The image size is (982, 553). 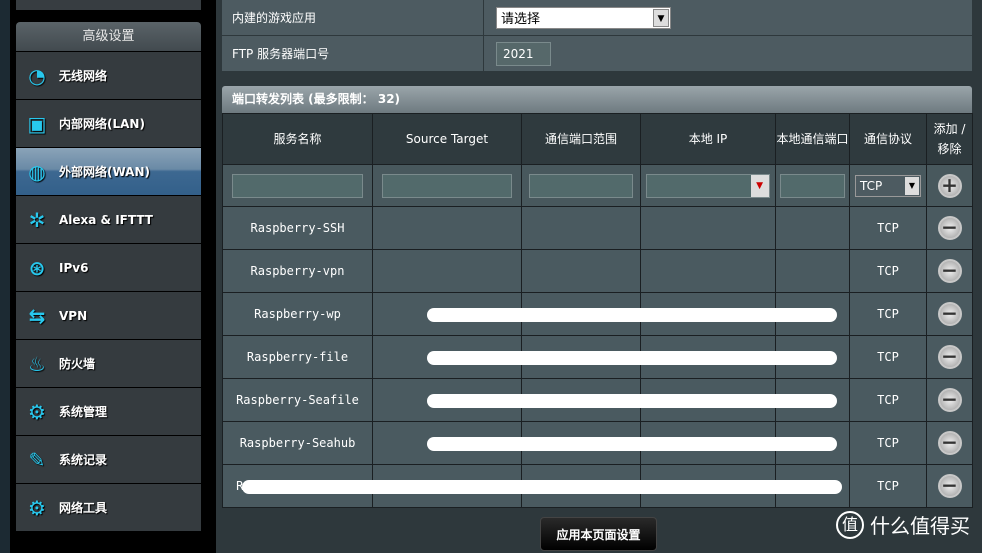 What do you see at coordinates (37, 411) in the screenshot?
I see `gear-icon: ⚙` at bounding box center [37, 411].